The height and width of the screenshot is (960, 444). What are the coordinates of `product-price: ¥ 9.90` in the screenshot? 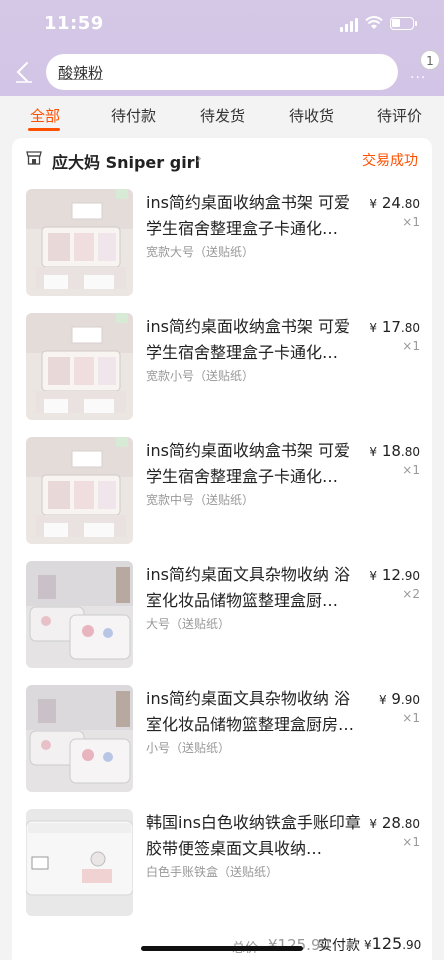 It's located at (399, 699).